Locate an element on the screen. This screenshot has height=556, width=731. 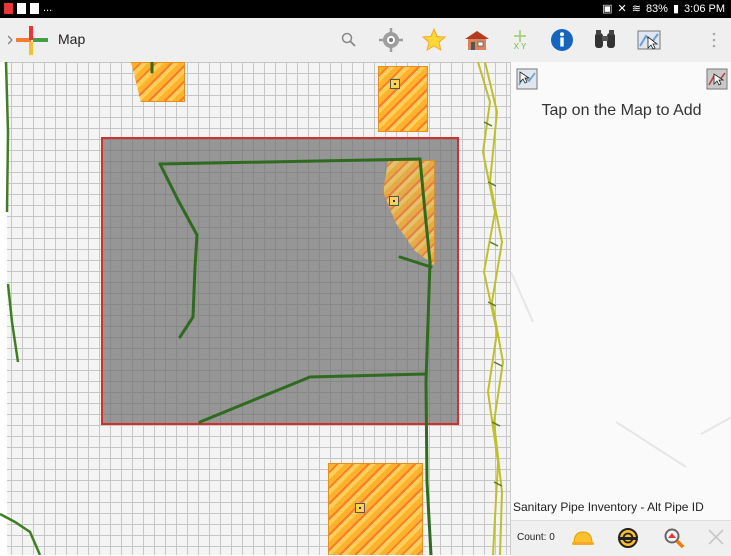
xy-coordinates-icon: X Y is located at coordinates (520, 40).